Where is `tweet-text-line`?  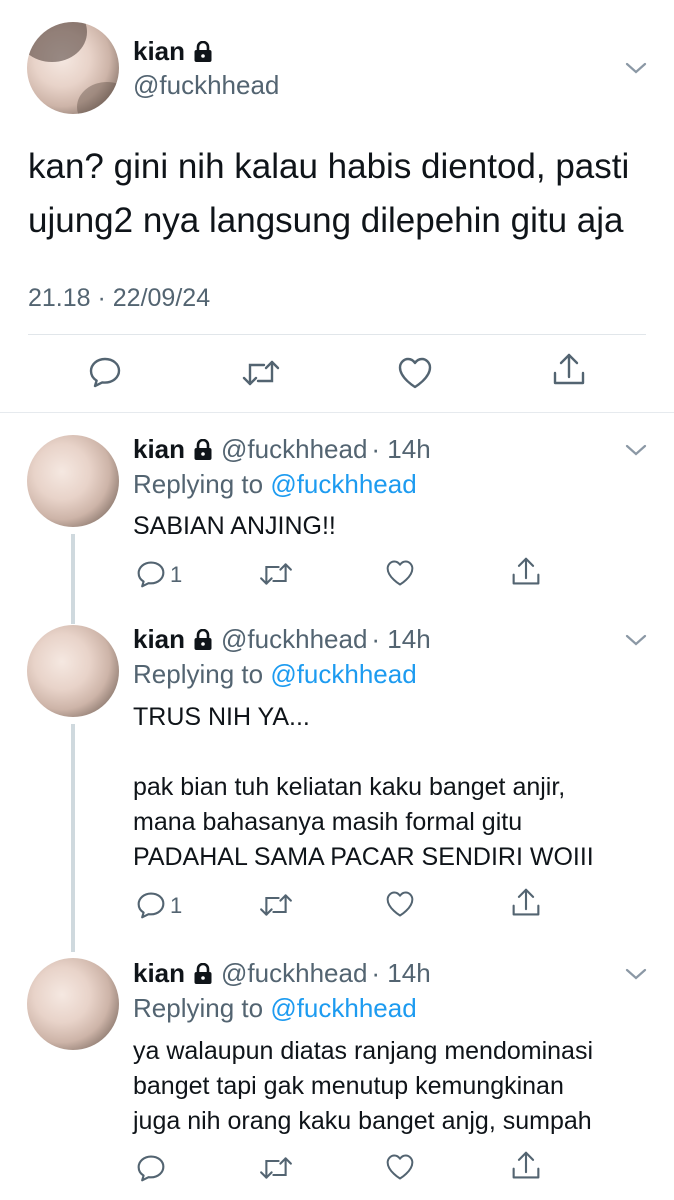 tweet-text-line is located at coordinates (393, 752).